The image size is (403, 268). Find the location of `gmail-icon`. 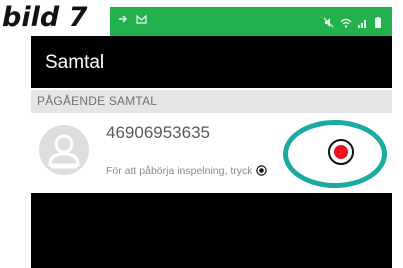

gmail-icon is located at coordinates (141, 20).